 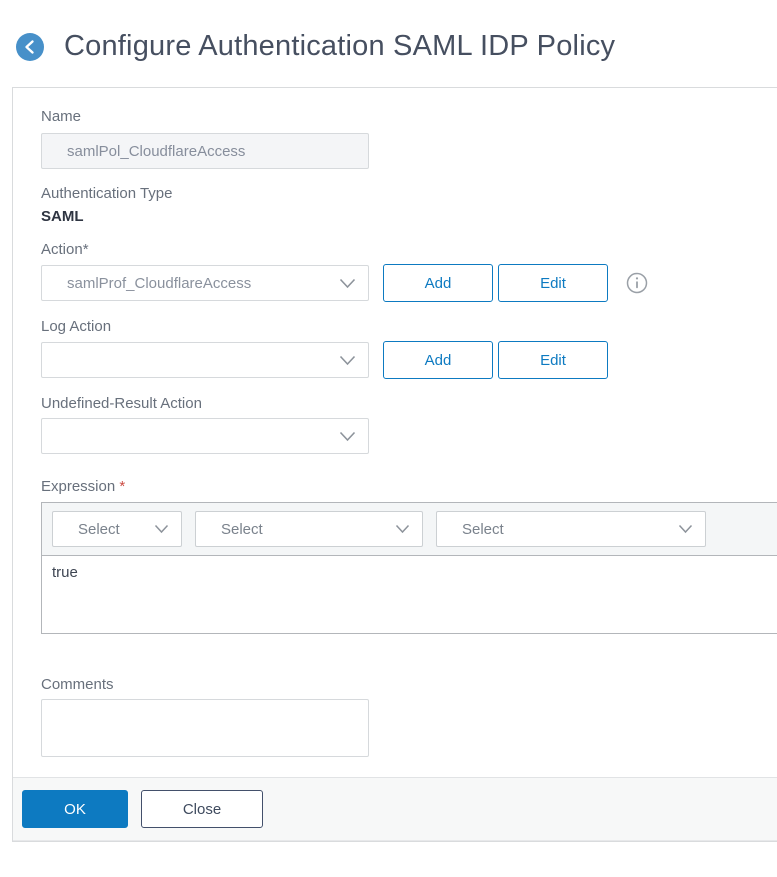 I want to click on expression-select-1: Select, so click(x=117, y=529).